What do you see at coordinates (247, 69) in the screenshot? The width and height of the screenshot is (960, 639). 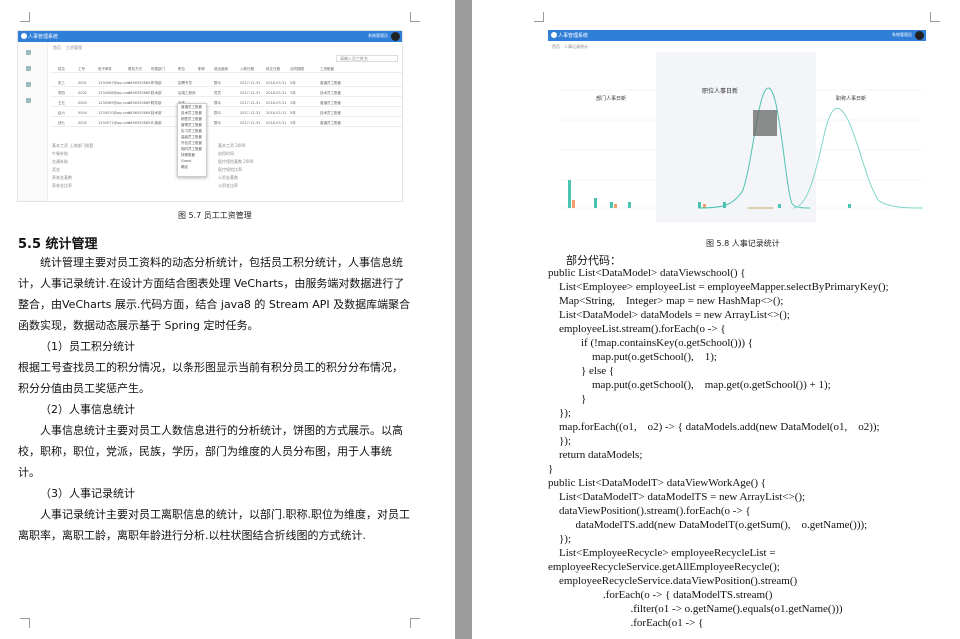 I see `column-header: 入职日期` at bounding box center [247, 69].